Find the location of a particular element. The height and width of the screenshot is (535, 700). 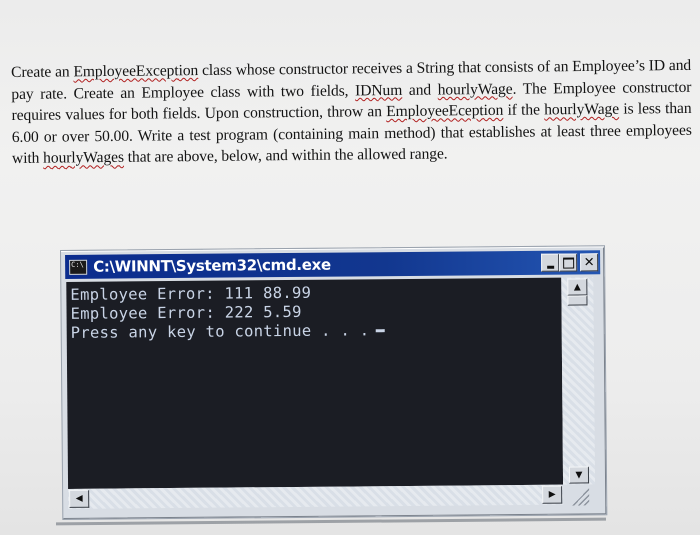

console-line: Press any key to continue . . . is located at coordinates (314, 331).